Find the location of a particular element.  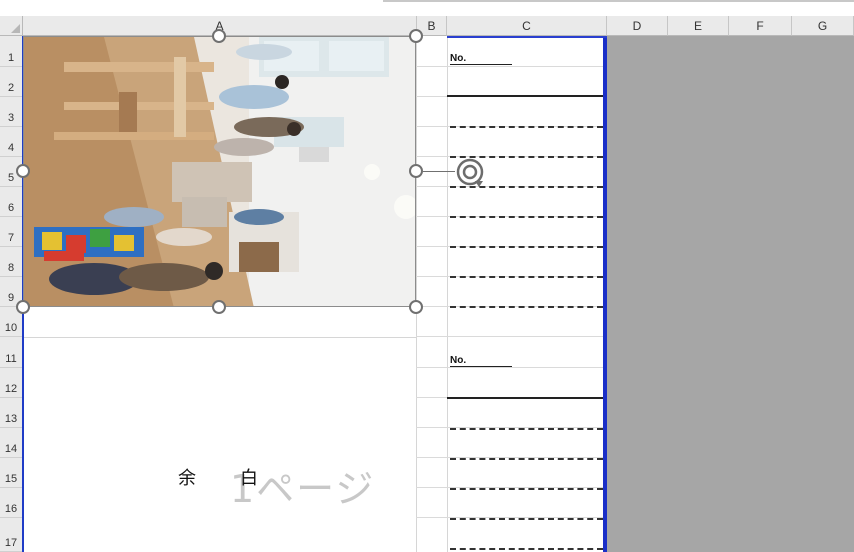

column-header-d: D is located at coordinates (637, 26).